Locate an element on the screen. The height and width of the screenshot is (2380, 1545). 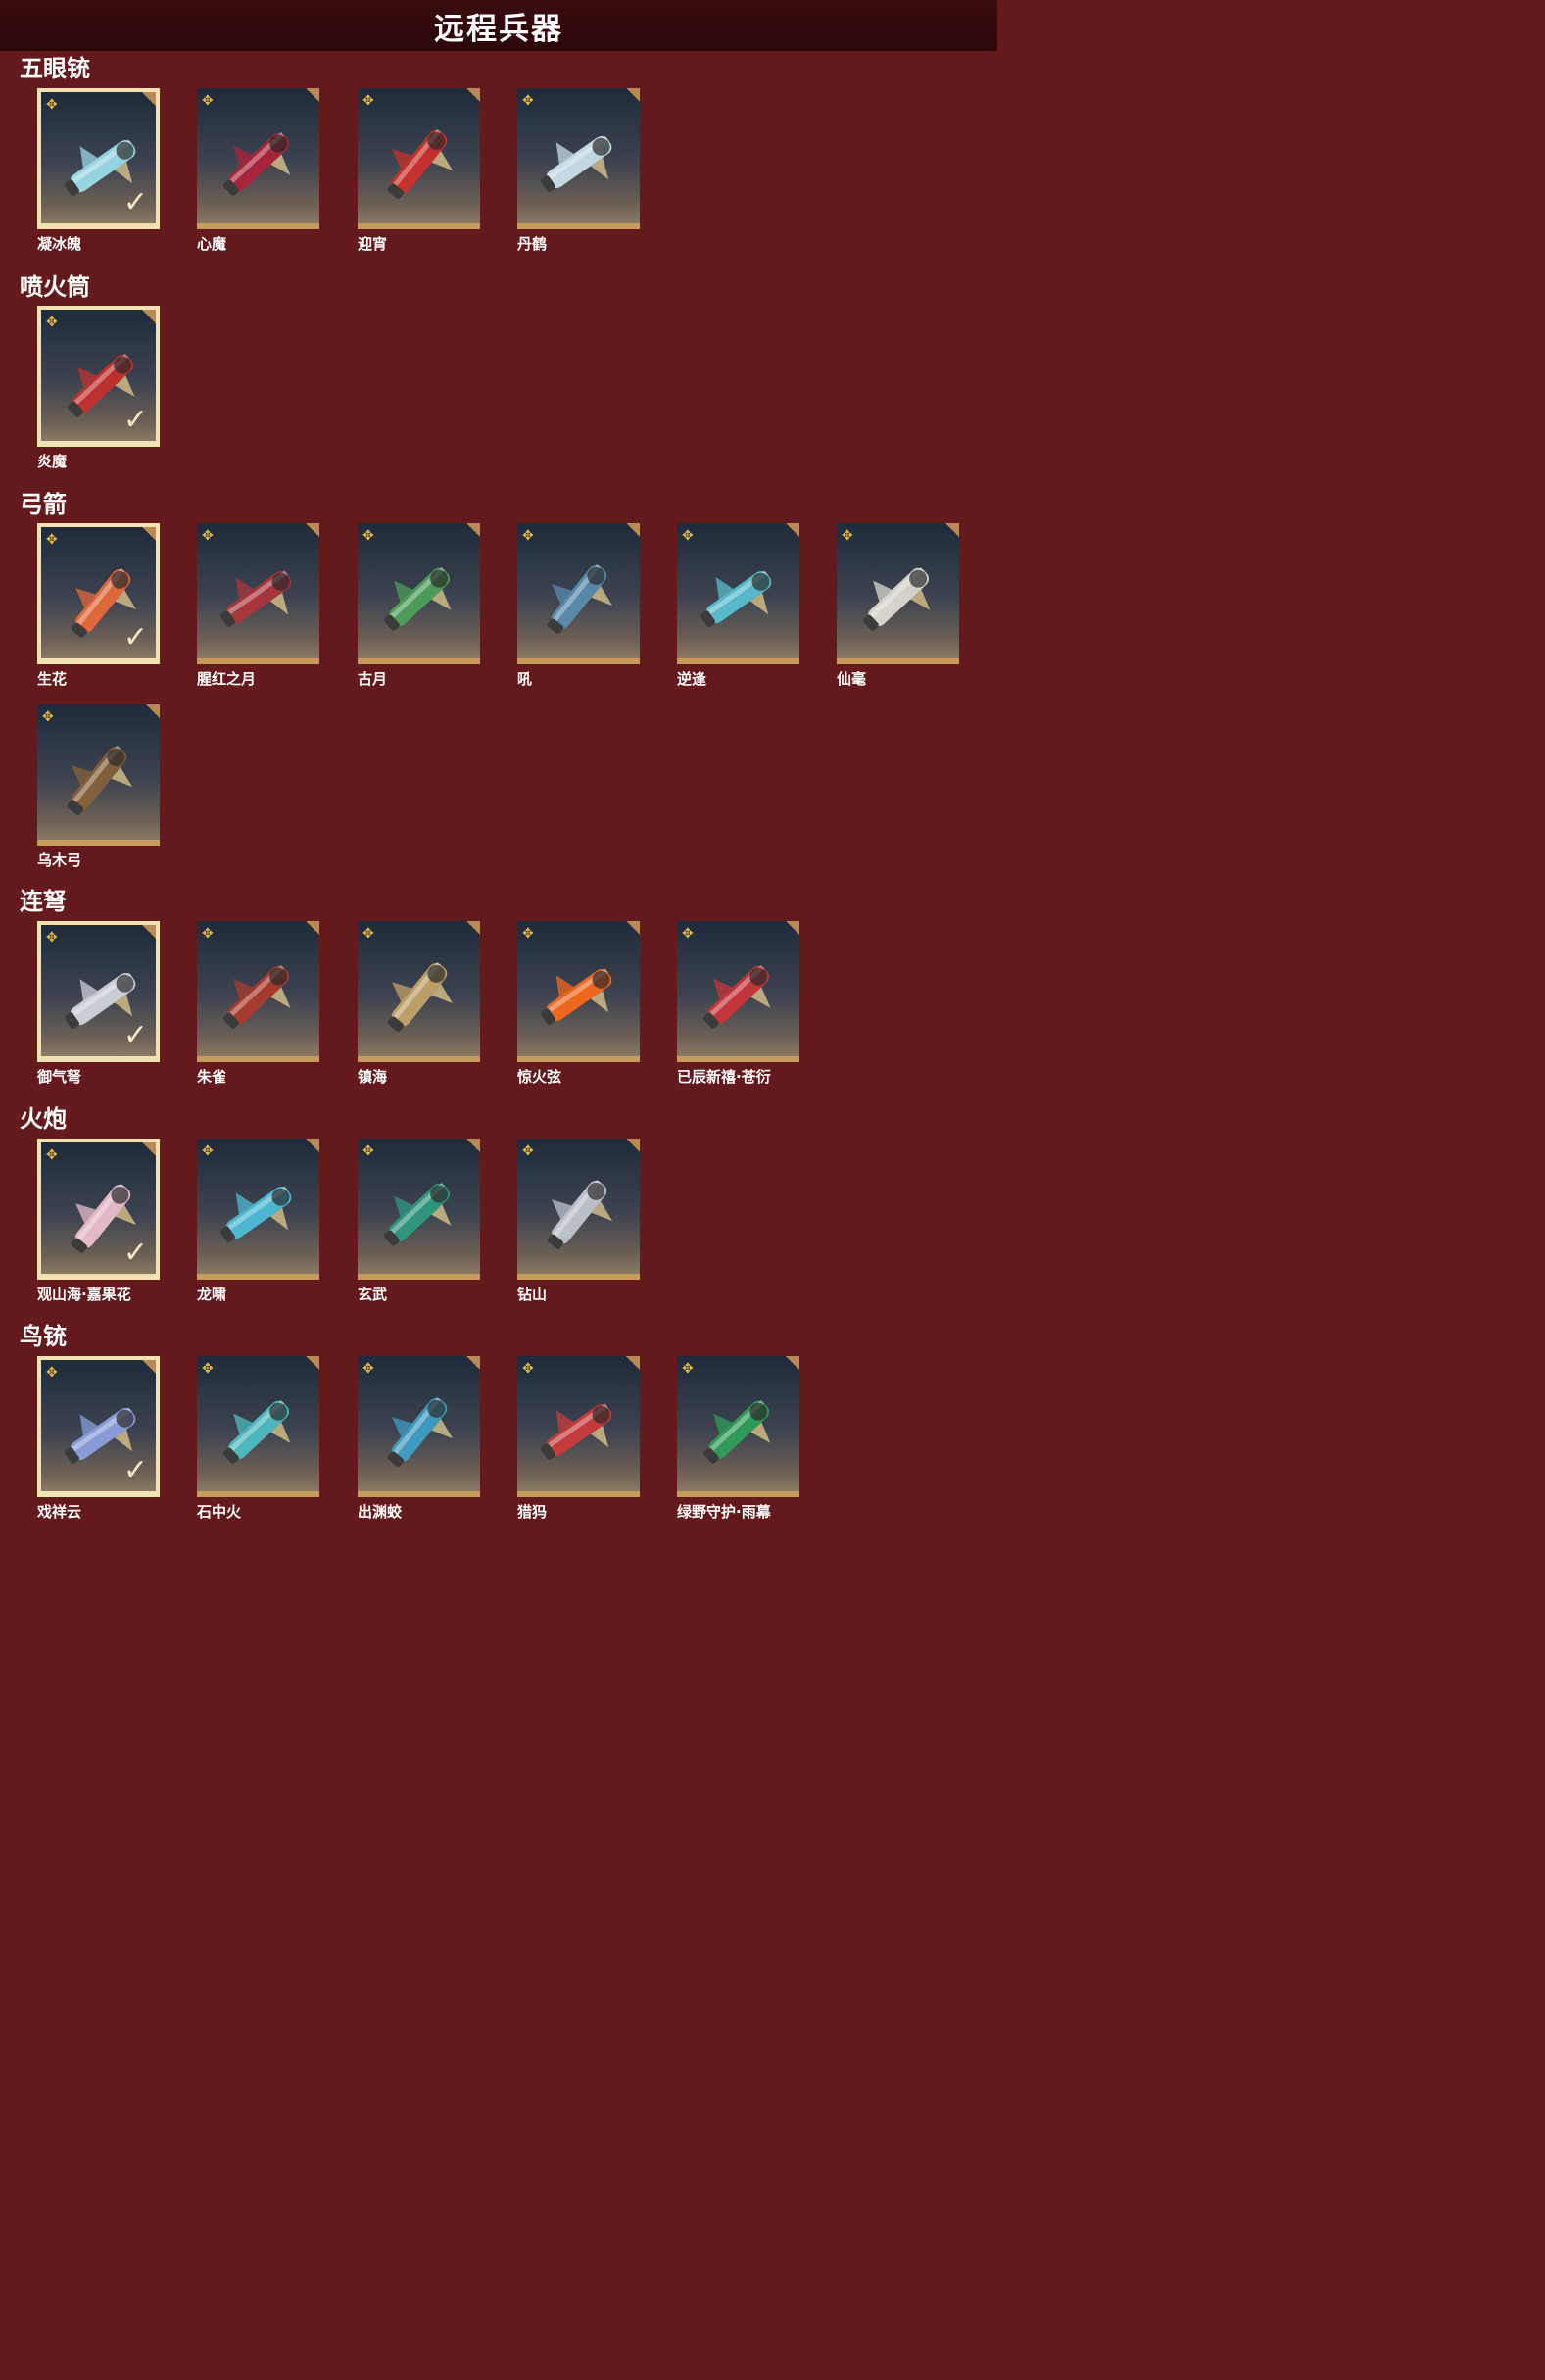
weapon-tile: ✥ ✓ 生花 is located at coordinates (98, 606).